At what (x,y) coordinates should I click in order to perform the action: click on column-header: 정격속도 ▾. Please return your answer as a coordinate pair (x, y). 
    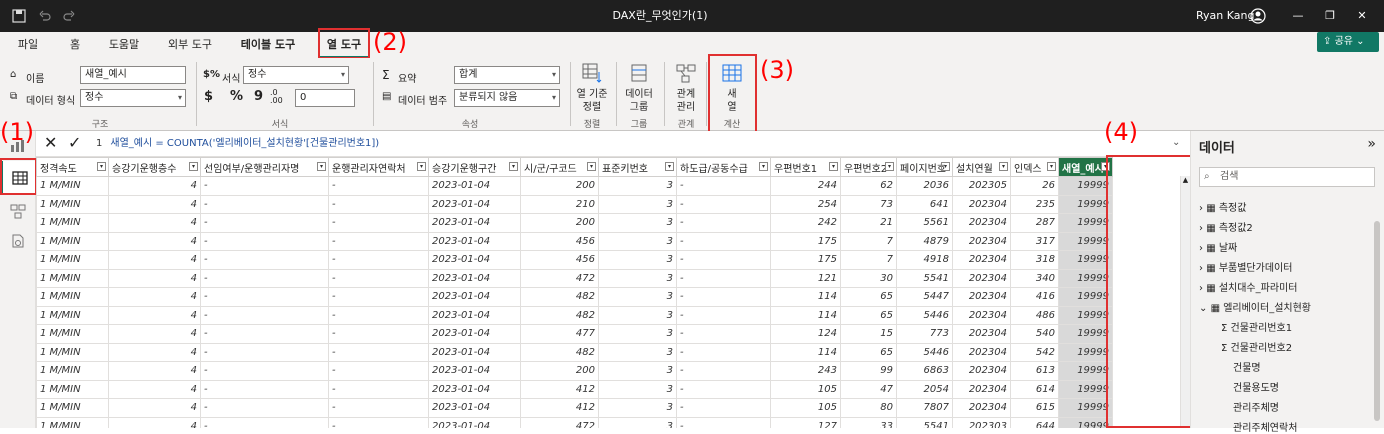
    Looking at the image, I should click on (72, 167).